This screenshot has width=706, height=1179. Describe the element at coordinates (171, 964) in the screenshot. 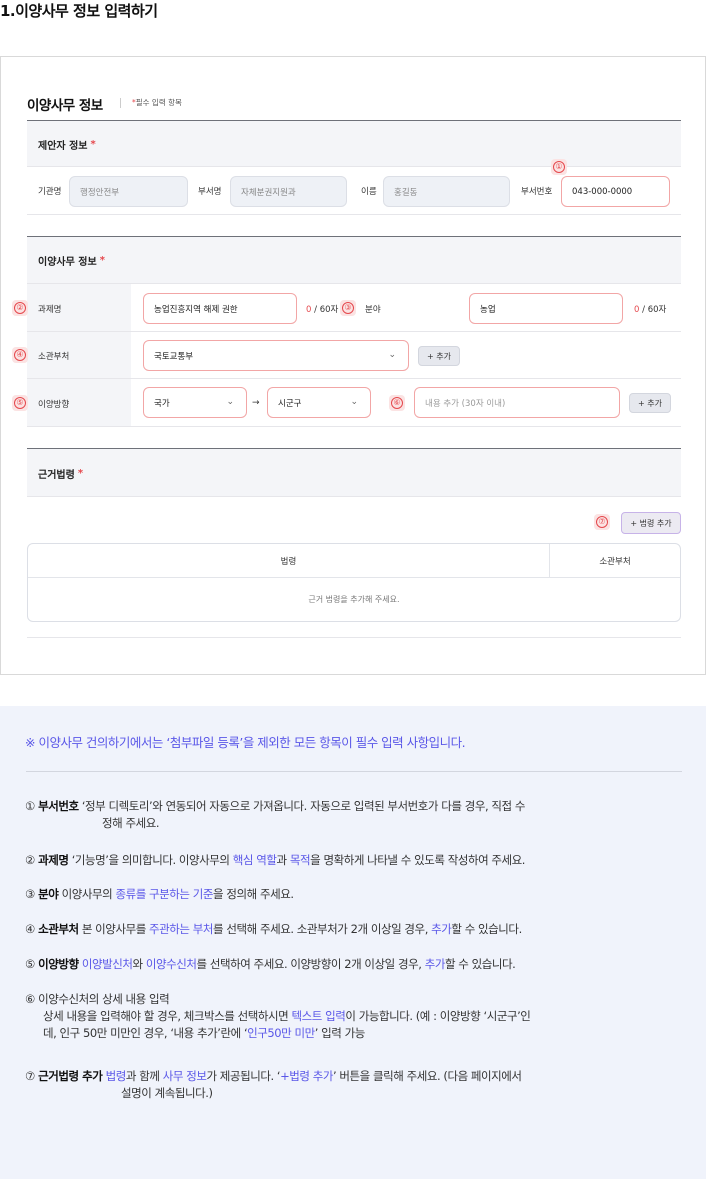

I see `item-highlight: 이양수신처` at that location.